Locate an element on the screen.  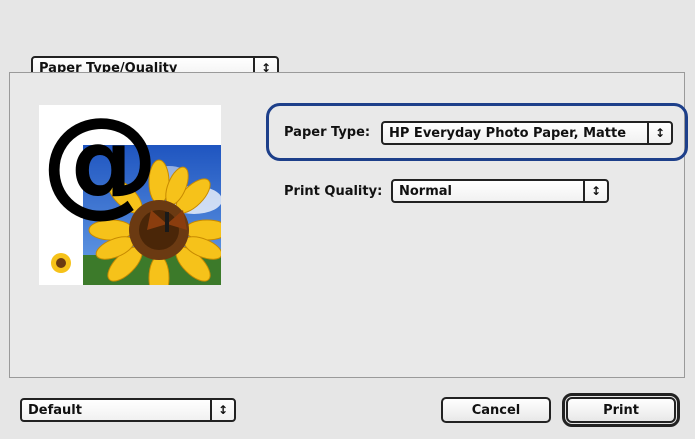
paper-preview-image: @ is located at coordinates (130, 195).